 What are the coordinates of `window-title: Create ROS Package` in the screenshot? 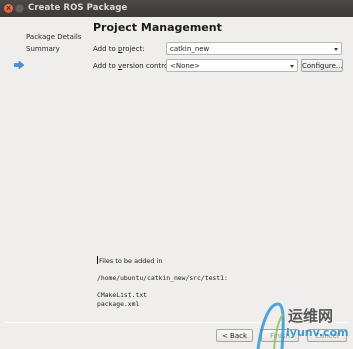 It's located at (78, 8).